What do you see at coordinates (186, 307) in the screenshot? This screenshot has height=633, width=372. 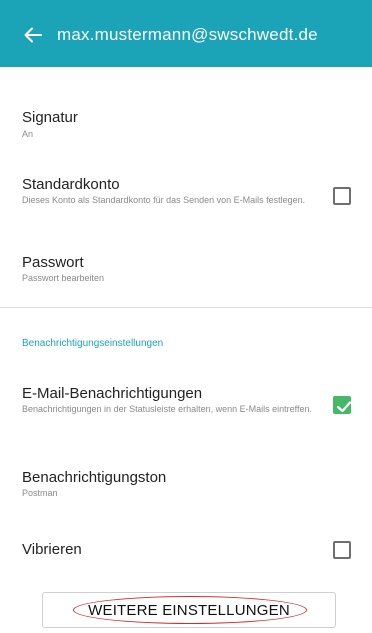 I see `section-divider` at bounding box center [186, 307].